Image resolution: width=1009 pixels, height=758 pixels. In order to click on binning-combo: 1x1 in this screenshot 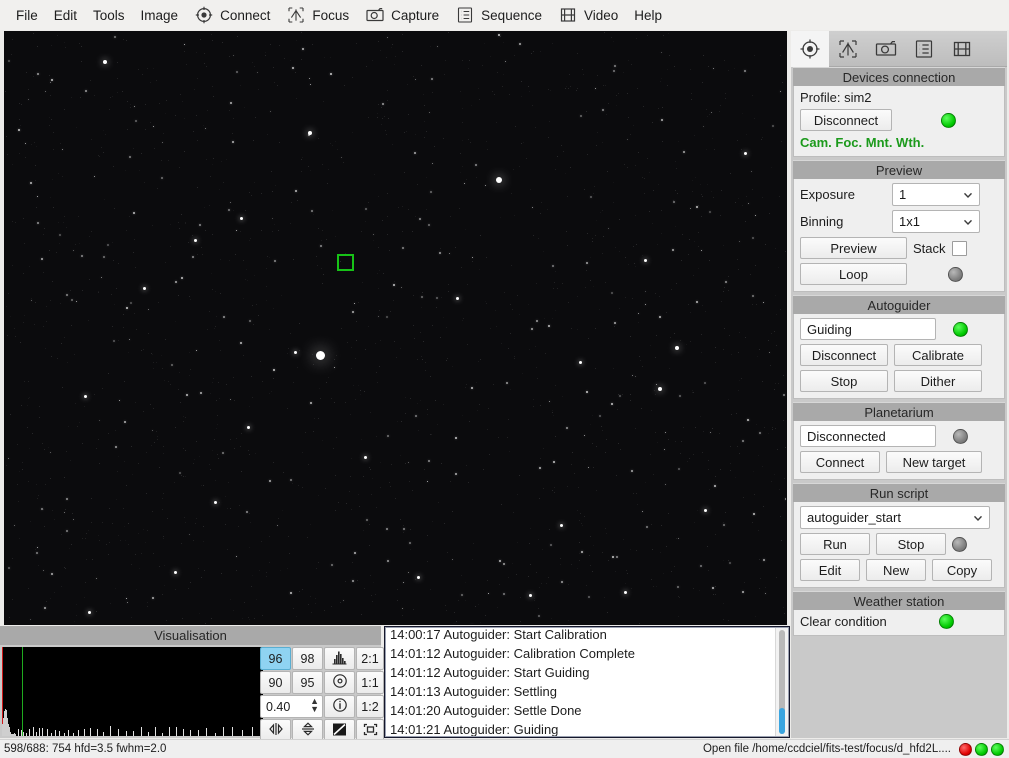, I will do `click(936, 221)`.